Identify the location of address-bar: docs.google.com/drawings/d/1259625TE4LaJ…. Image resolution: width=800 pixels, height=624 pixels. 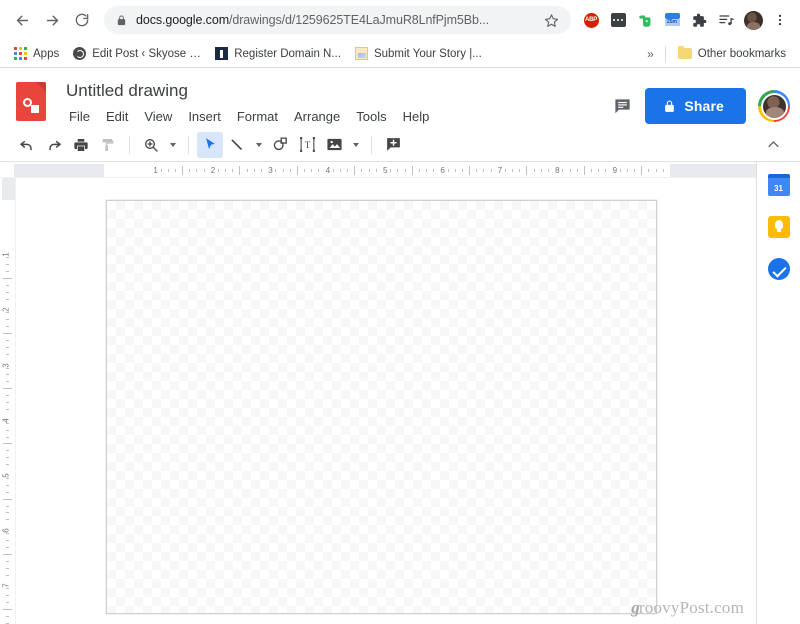
(337, 20).